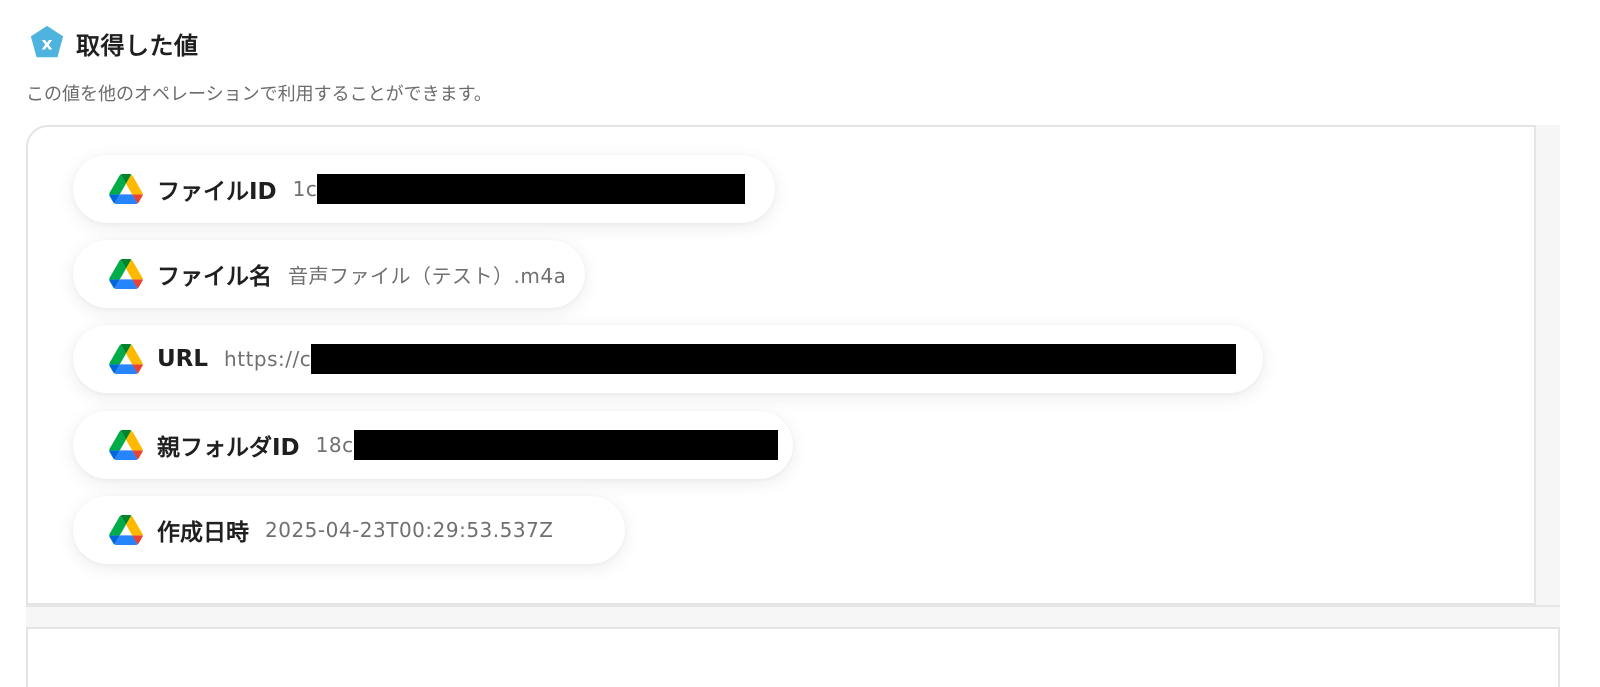  I want to click on value-text: 音声ファイル（テスト）.m4a, so click(427, 275).